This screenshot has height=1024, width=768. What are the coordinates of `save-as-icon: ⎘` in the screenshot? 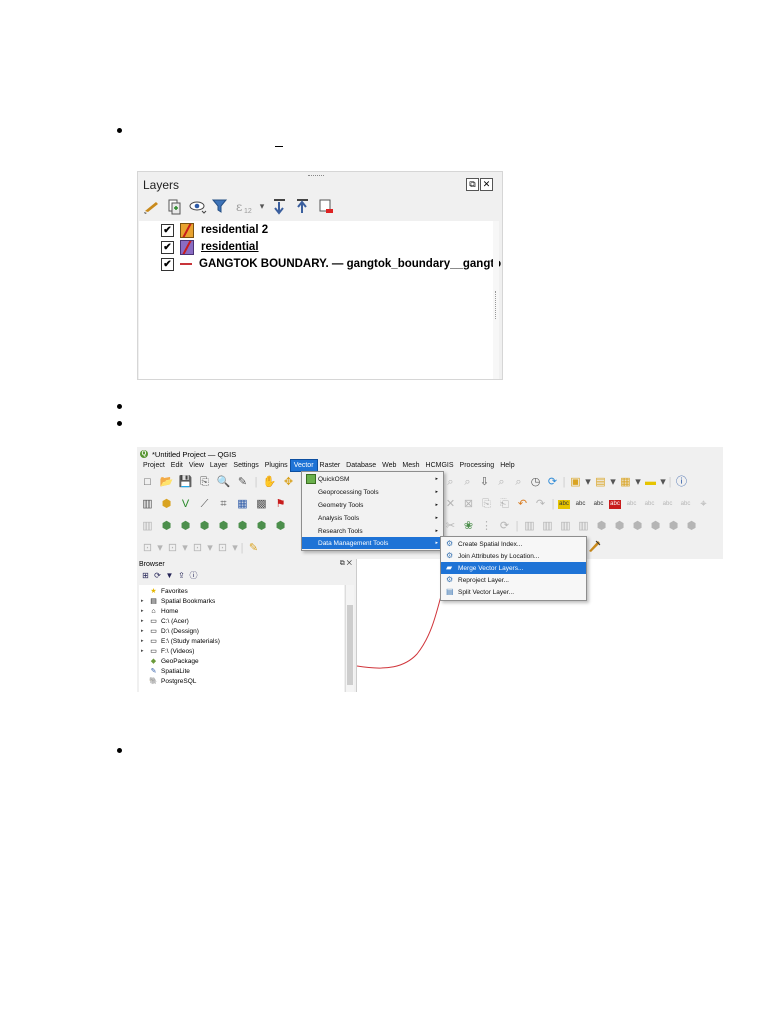 It's located at (204, 482).